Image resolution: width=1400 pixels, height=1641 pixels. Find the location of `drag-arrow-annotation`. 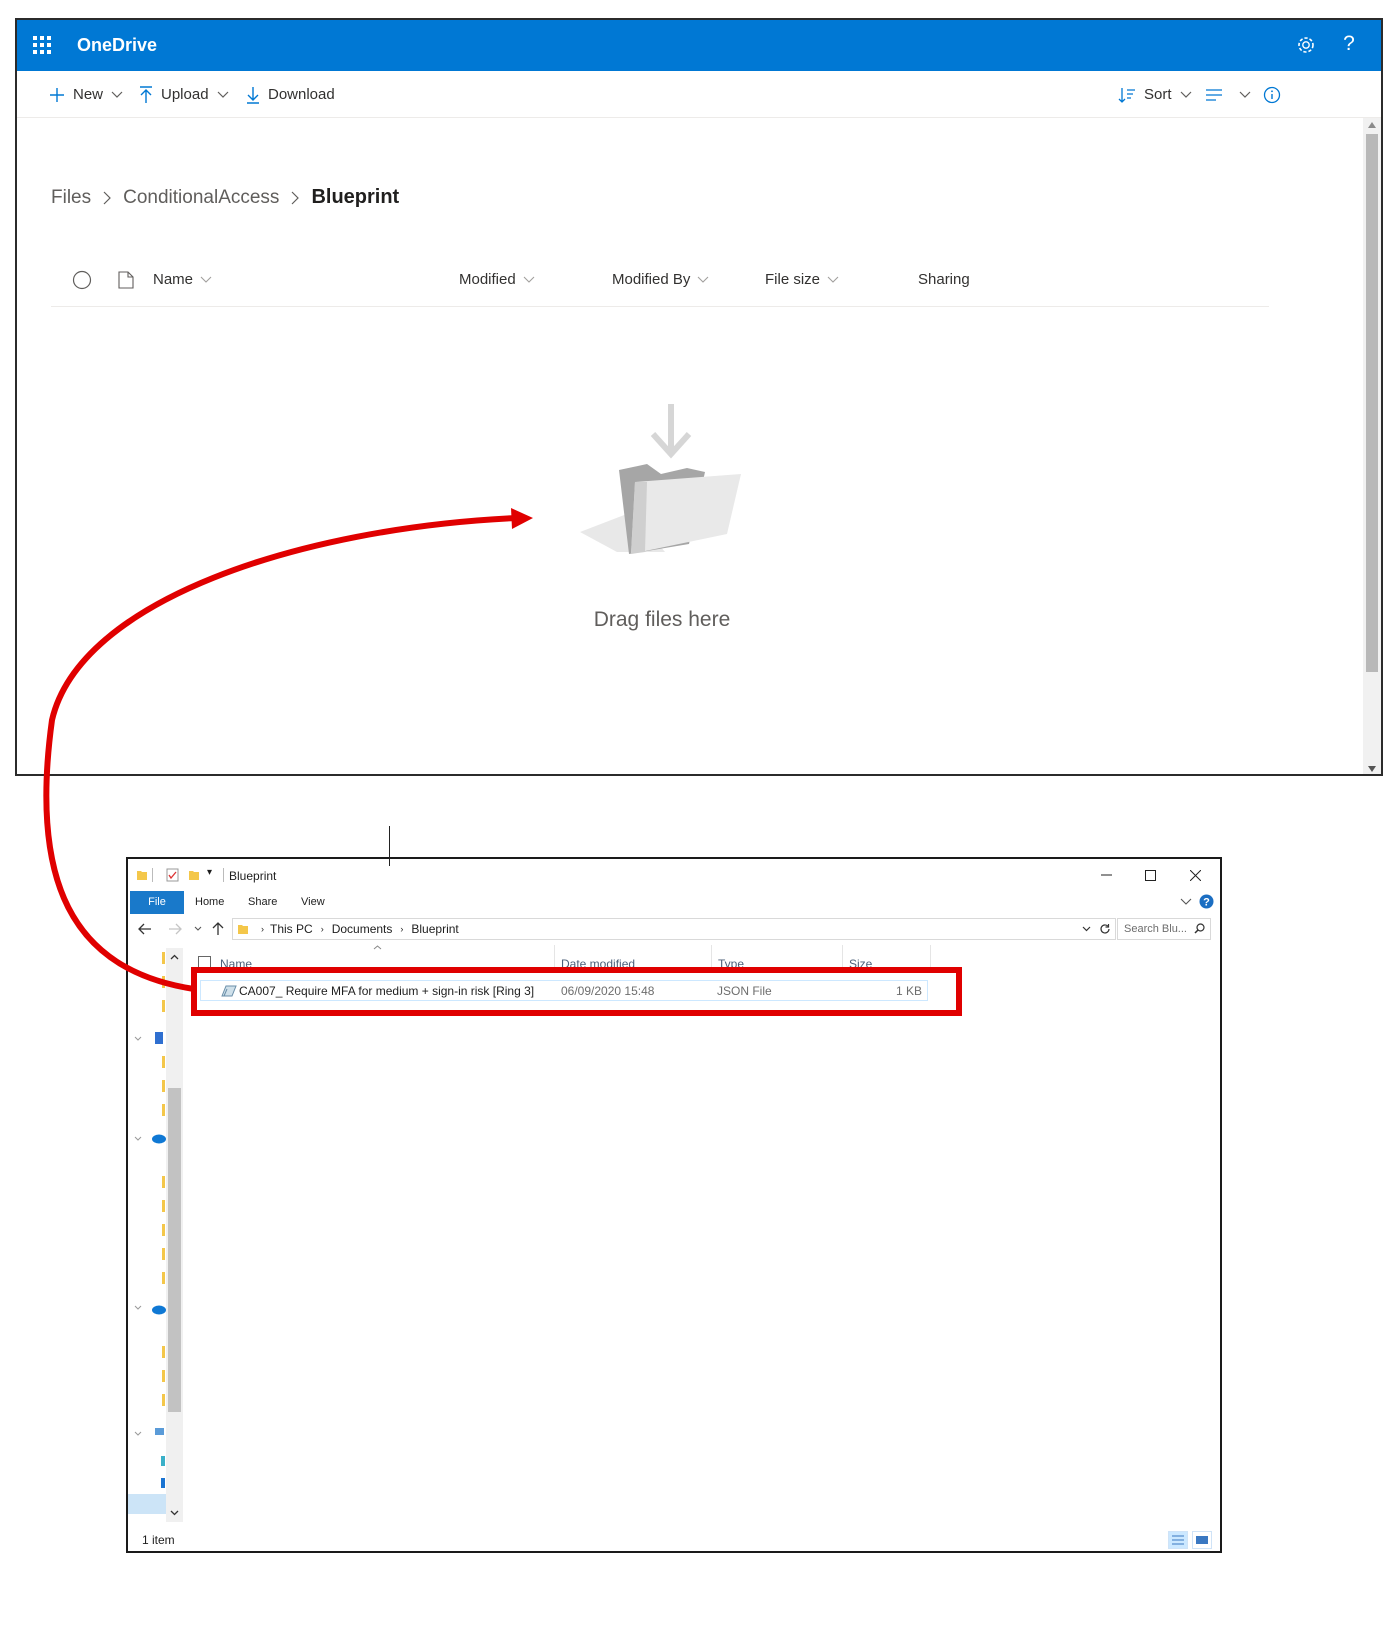

drag-arrow-annotation is located at coordinates (288, 750).